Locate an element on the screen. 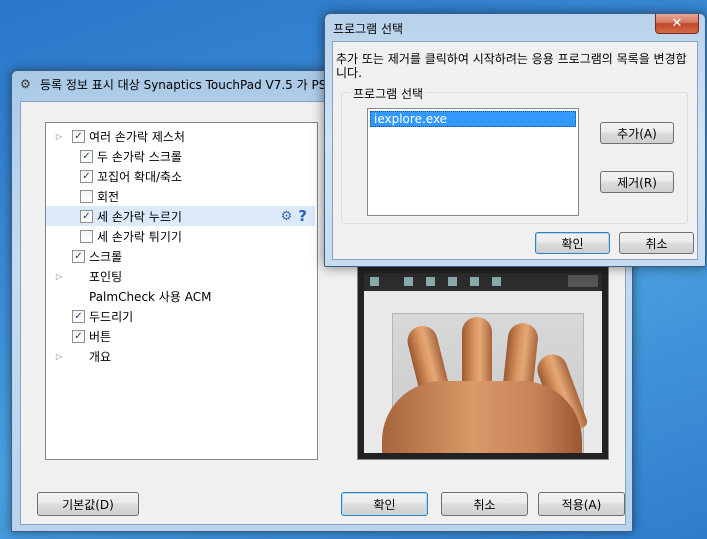 Image resolution: width=707 pixels, height=539 pixels. program-list-item: iexplore.exe is located at coordinates (473, 119).